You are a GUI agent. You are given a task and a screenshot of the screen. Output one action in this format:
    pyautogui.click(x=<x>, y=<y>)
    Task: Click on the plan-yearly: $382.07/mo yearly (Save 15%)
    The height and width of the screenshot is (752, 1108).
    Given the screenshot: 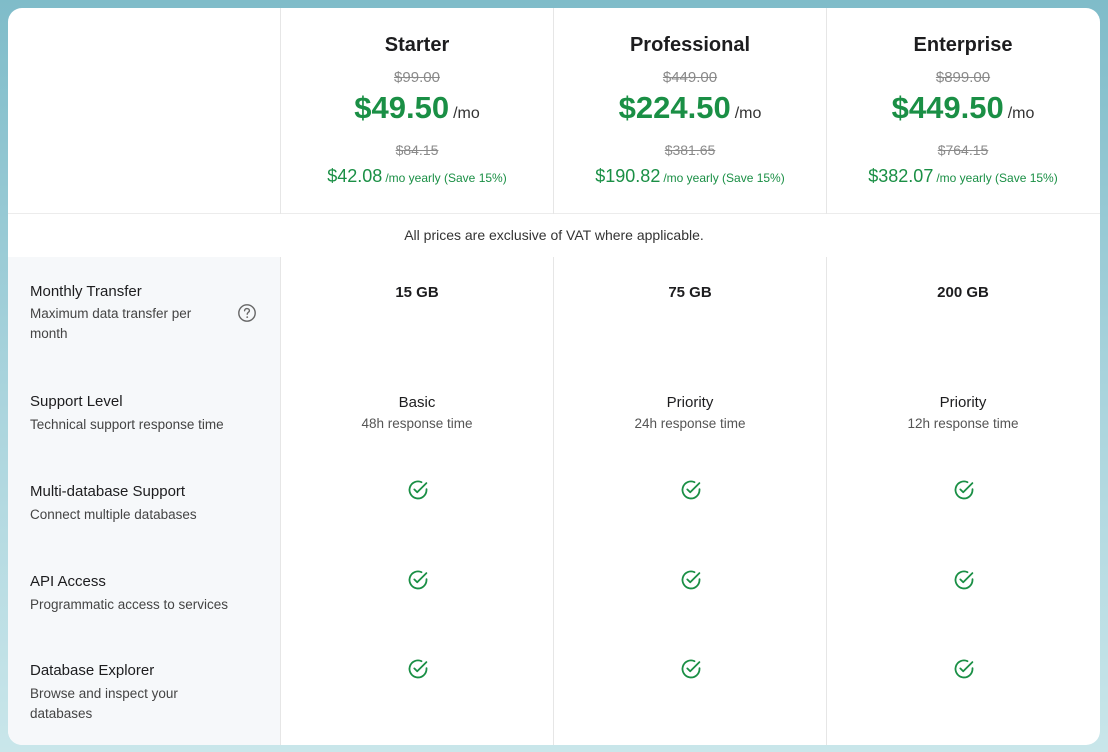 What is the action you would take?
    pyautogui.click(x=963, y=176)
    